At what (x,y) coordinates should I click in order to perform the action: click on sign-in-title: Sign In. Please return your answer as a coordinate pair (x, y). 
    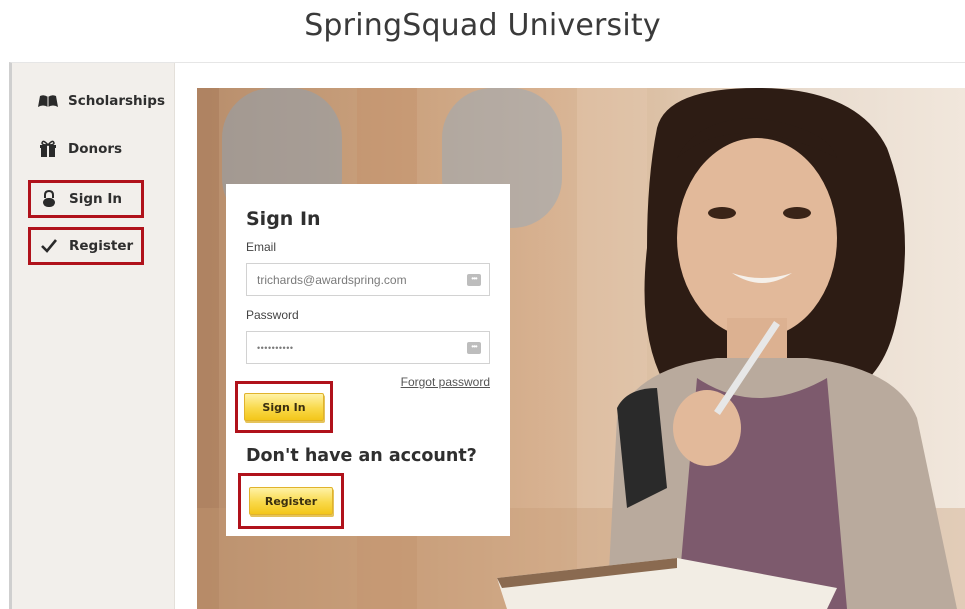
    Looking at the image, I should click on (283, 219).